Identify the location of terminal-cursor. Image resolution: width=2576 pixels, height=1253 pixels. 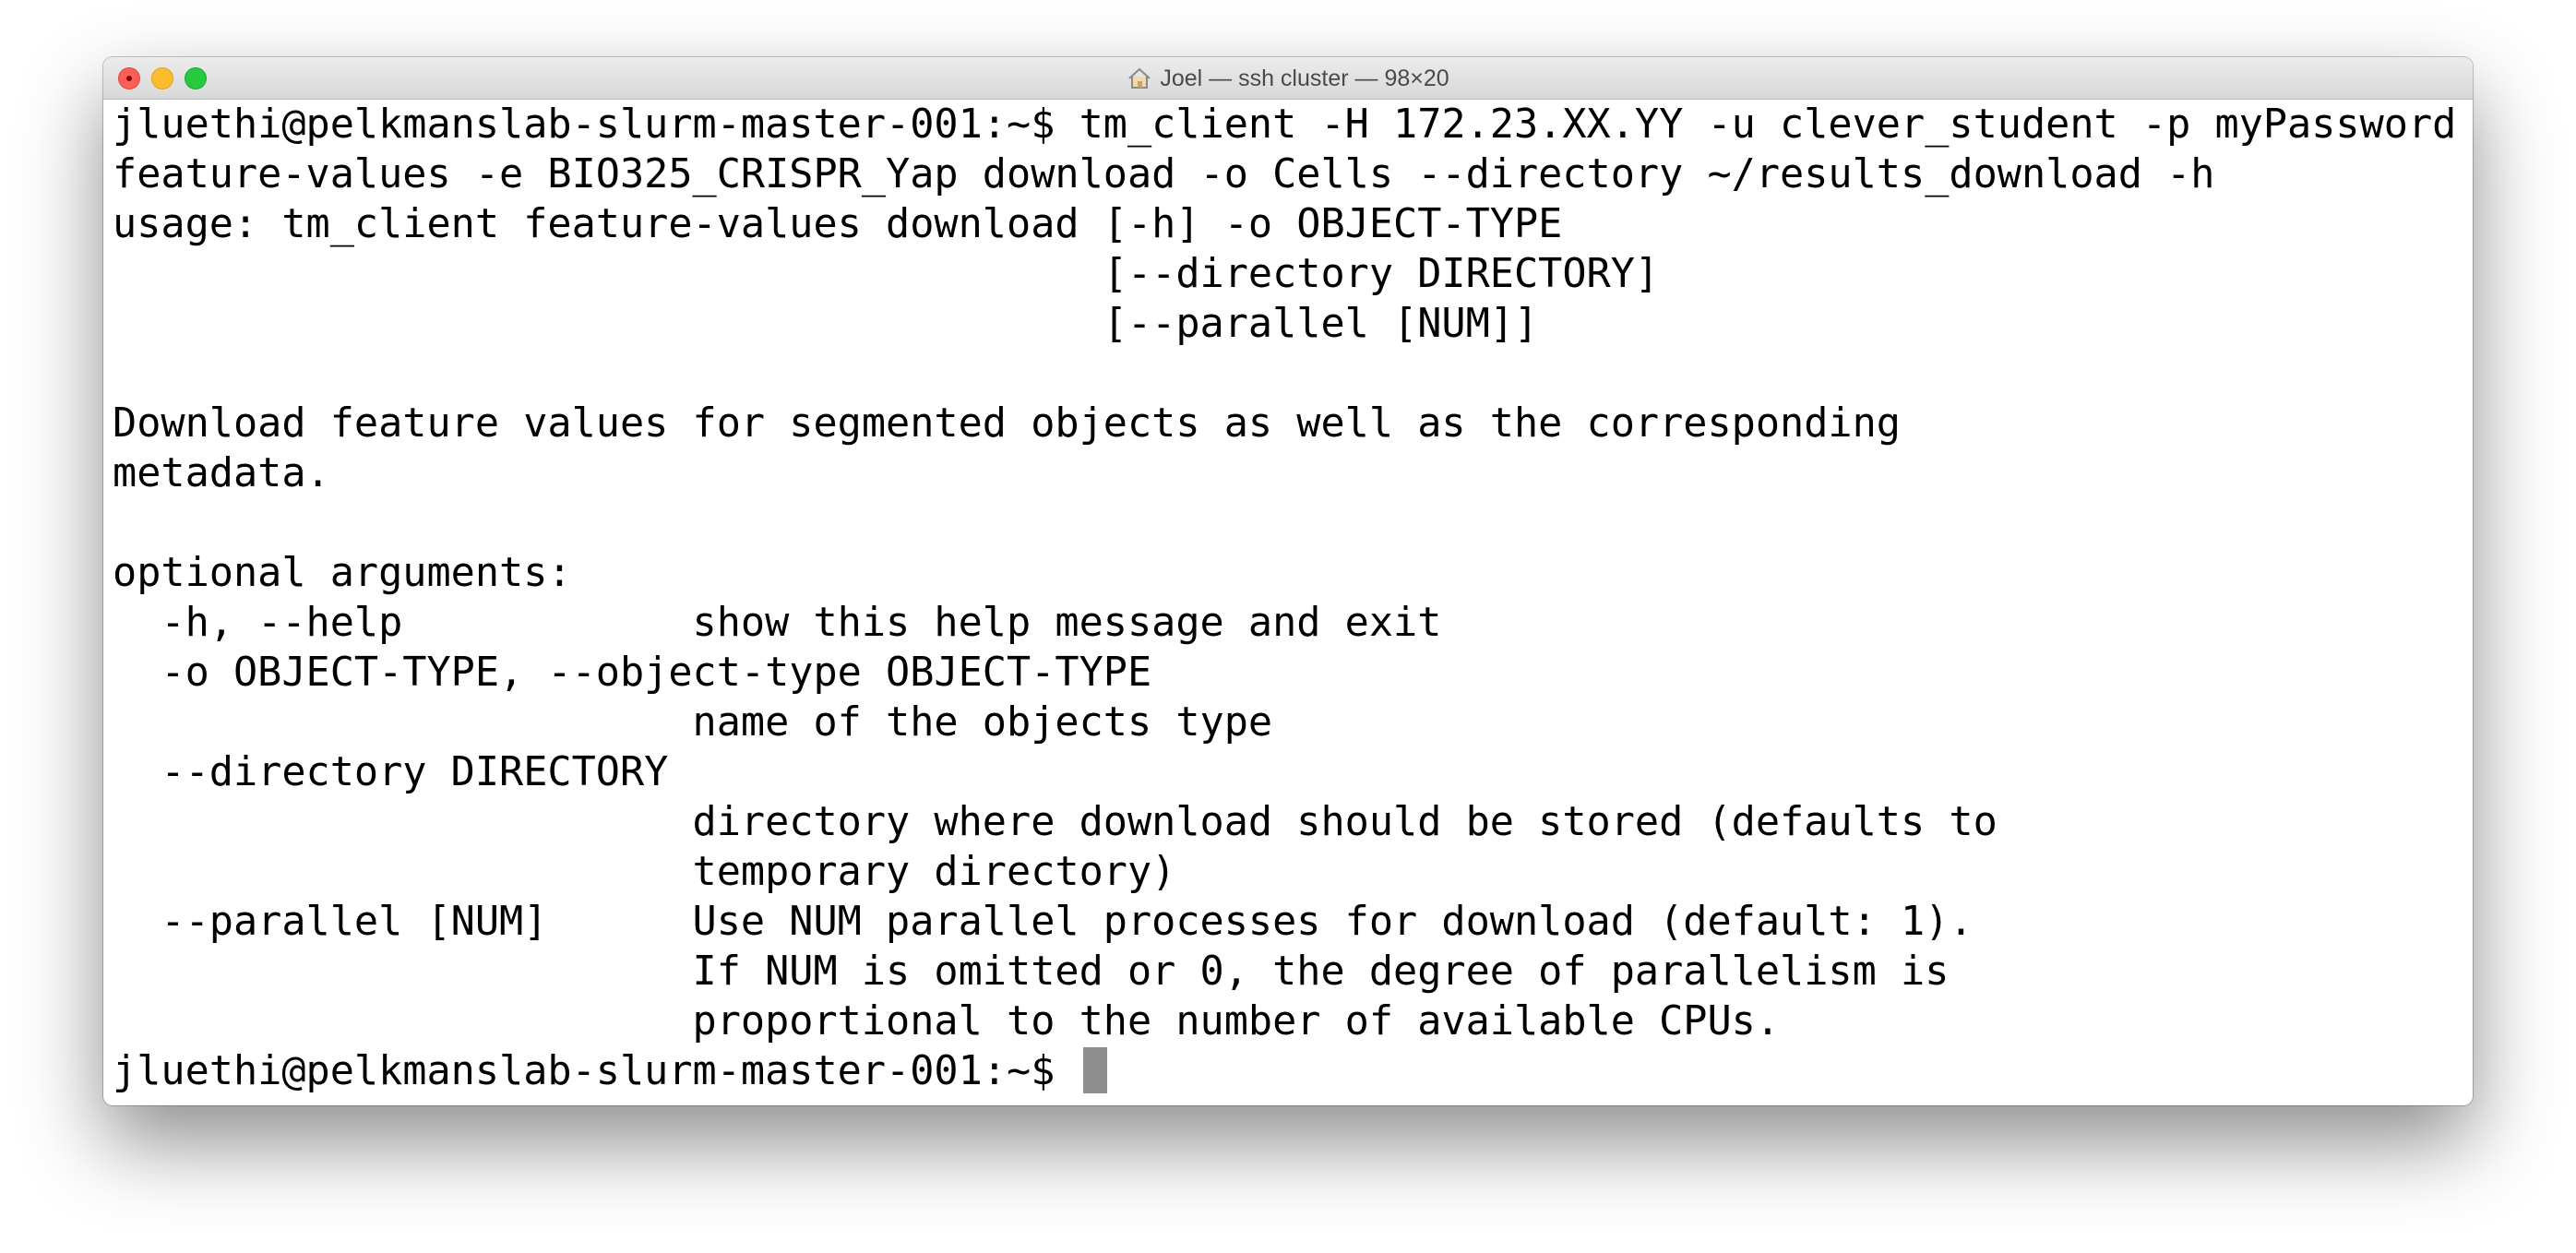
(1094, 1070).